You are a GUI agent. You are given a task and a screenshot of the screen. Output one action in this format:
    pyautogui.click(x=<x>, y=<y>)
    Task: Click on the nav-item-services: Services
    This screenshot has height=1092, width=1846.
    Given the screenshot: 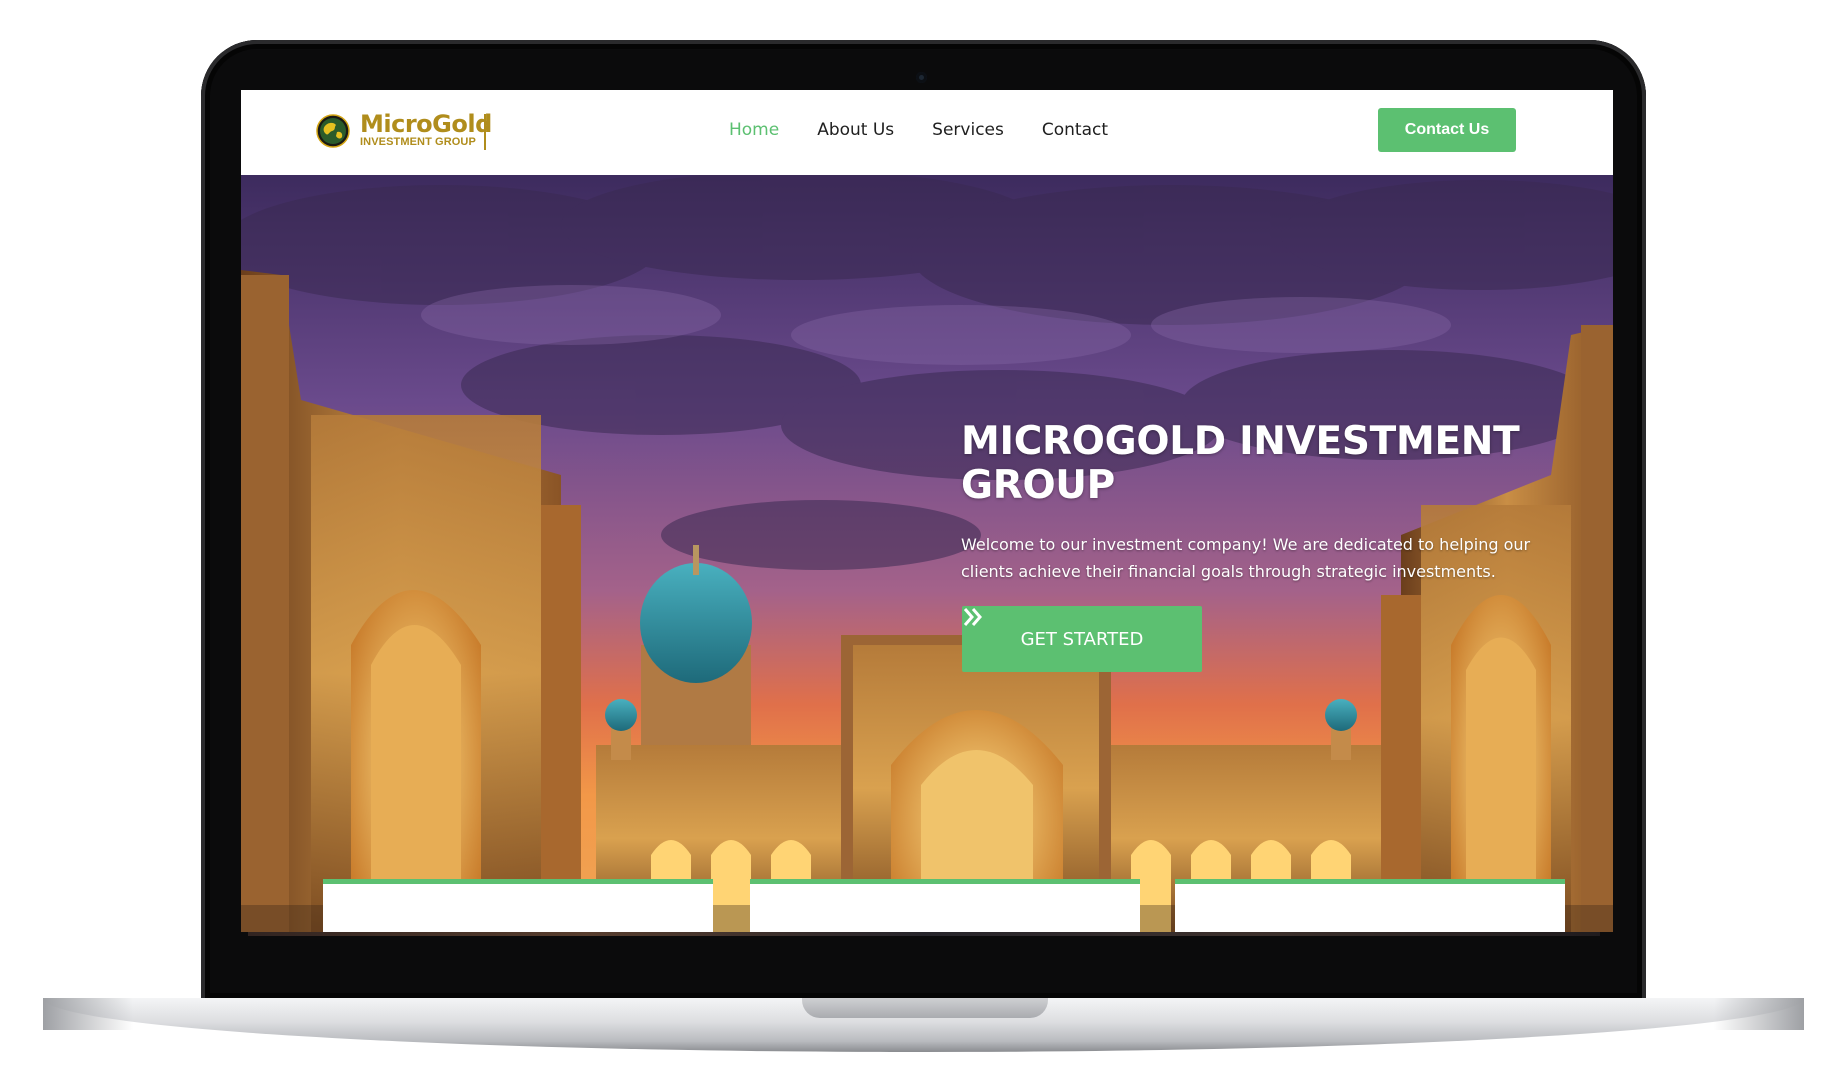 What is the action you would take?
    pyautogui.click(x=968, y=132)
    